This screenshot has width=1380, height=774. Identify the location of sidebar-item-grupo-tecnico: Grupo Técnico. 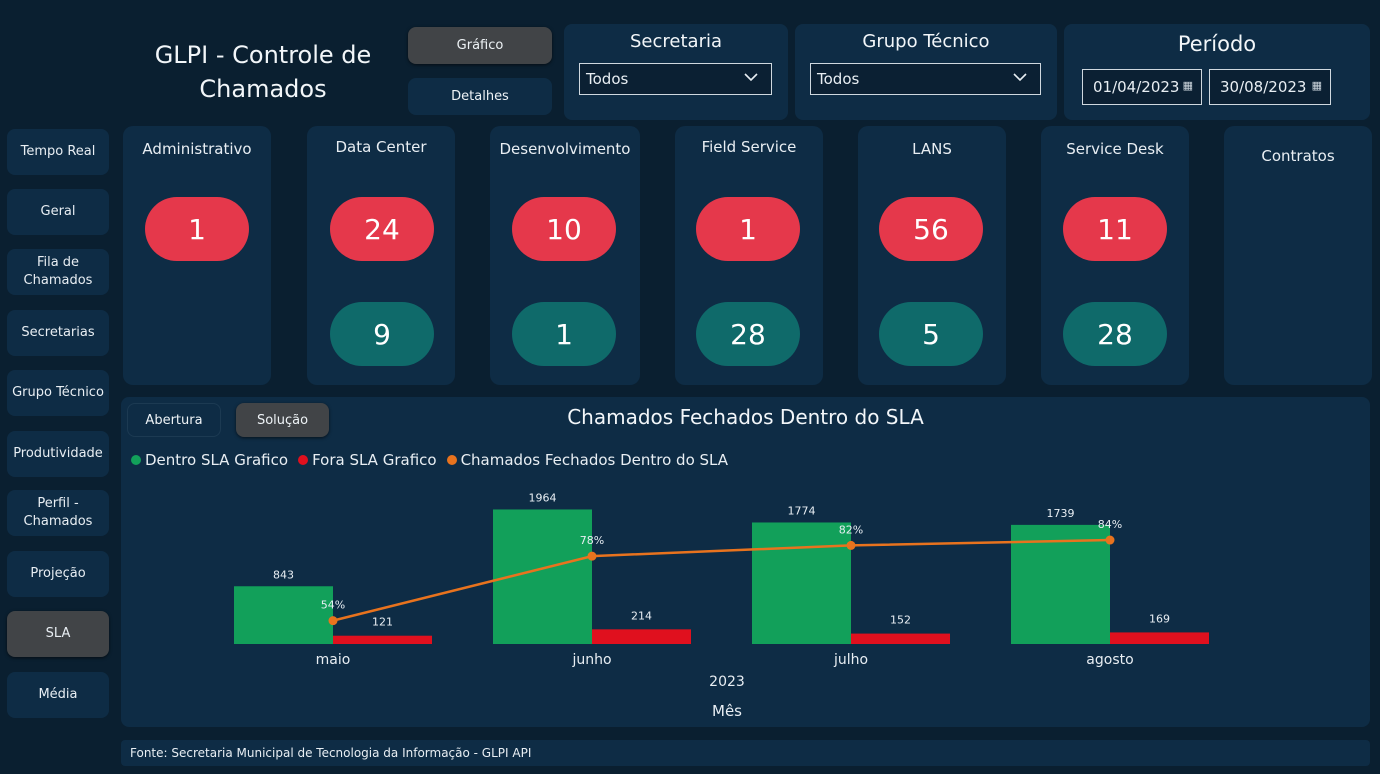
(58, 393).